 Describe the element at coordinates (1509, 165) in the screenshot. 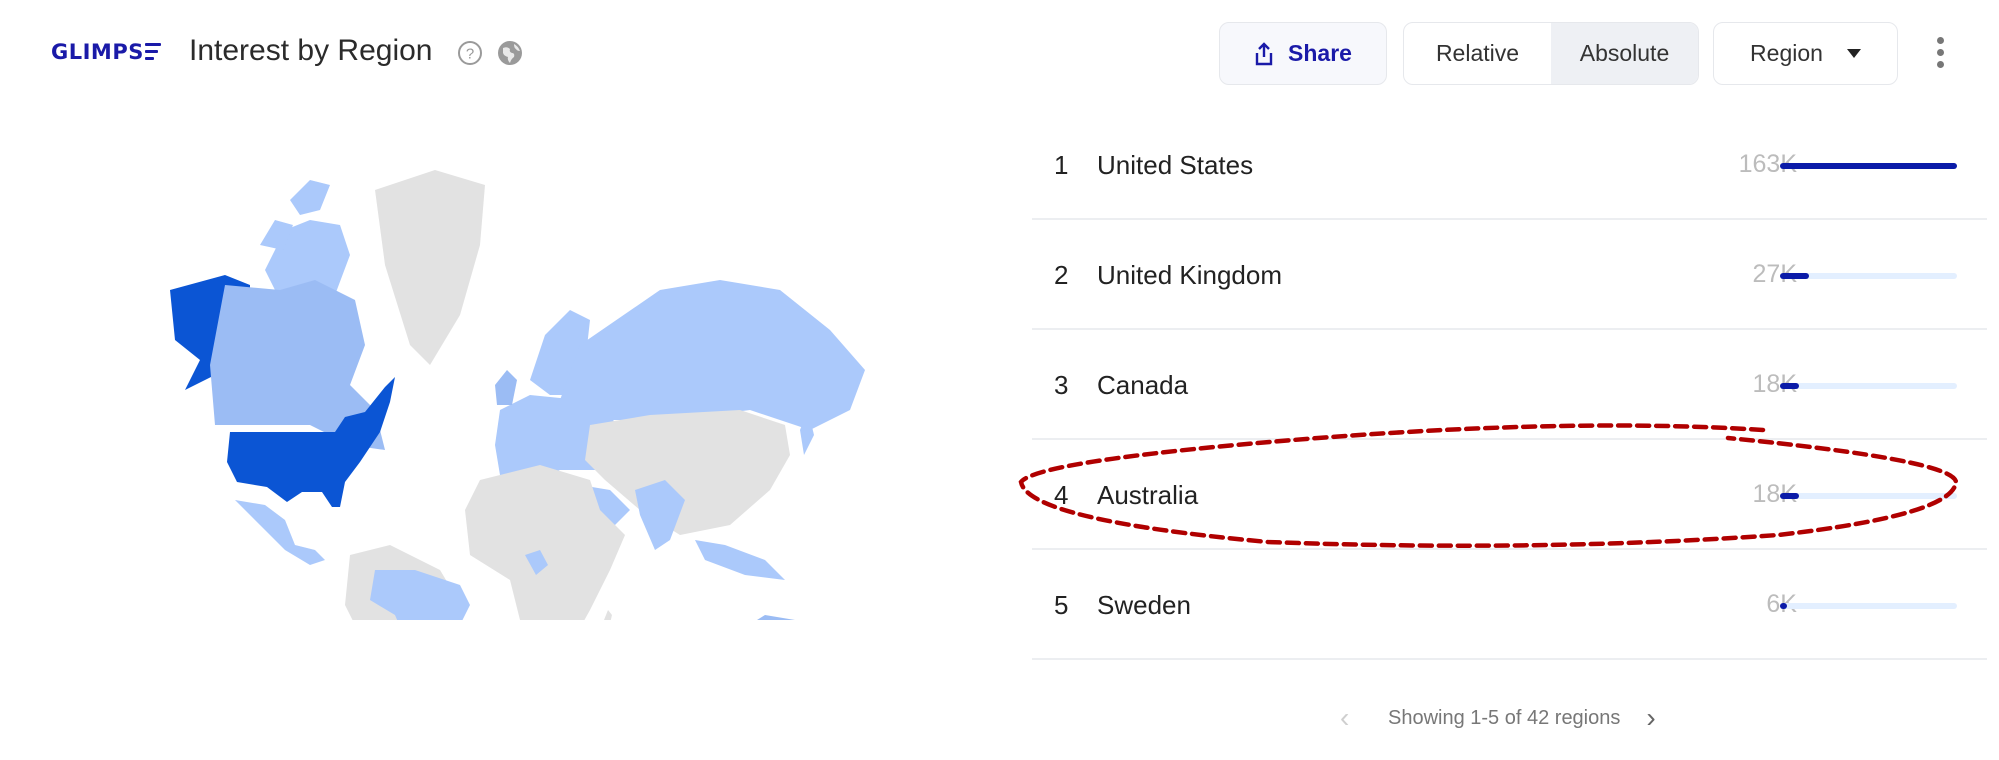

I see `region-row: 1 United States 163K` at that location.